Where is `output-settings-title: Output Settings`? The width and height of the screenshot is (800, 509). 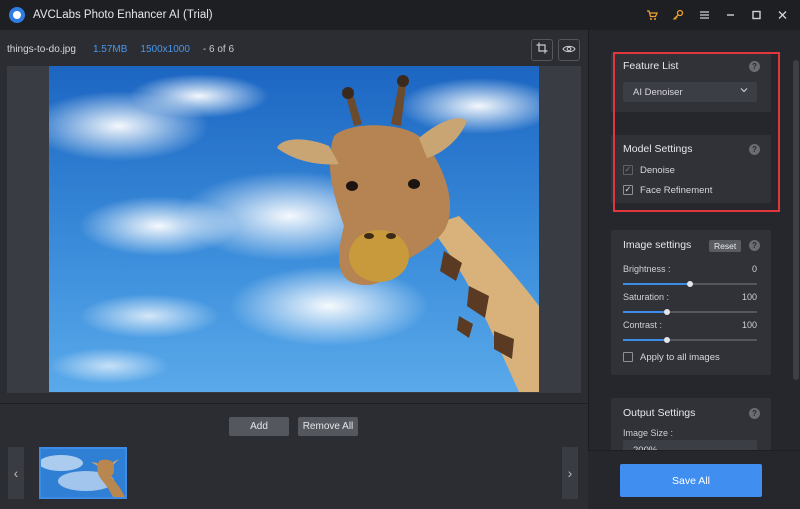
output-settings-title: Output Settings is located at coordinates (659, 413).